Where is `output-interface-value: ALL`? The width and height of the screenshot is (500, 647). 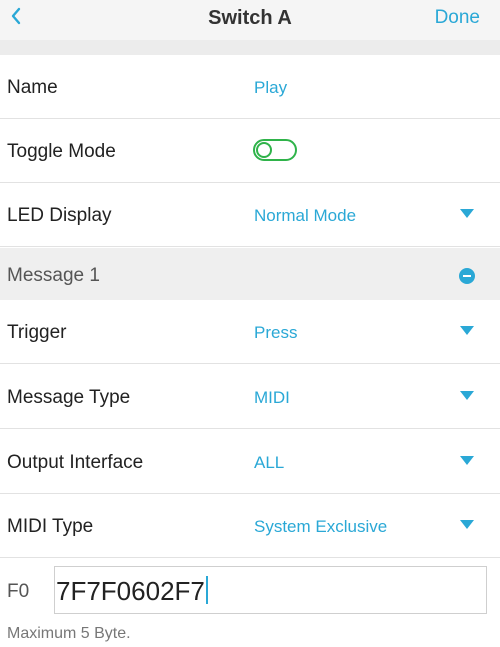
output-interface-value: ALL is located at coordinates (269, 463).